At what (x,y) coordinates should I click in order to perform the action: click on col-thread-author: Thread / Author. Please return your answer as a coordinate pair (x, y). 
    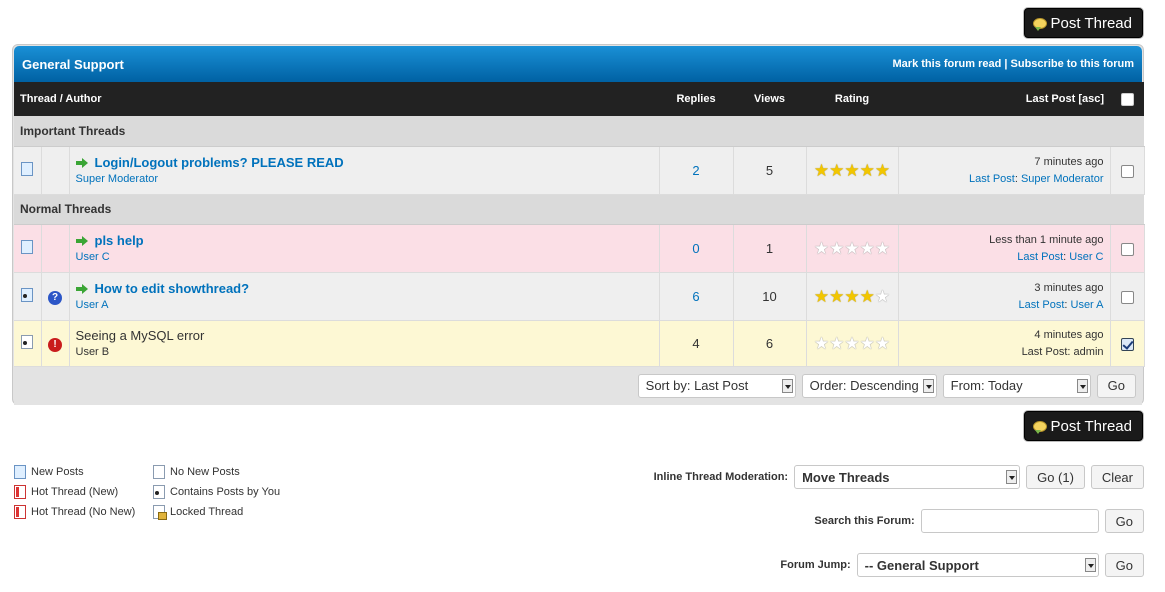
    Looking at the image, I should click on (337, 99).